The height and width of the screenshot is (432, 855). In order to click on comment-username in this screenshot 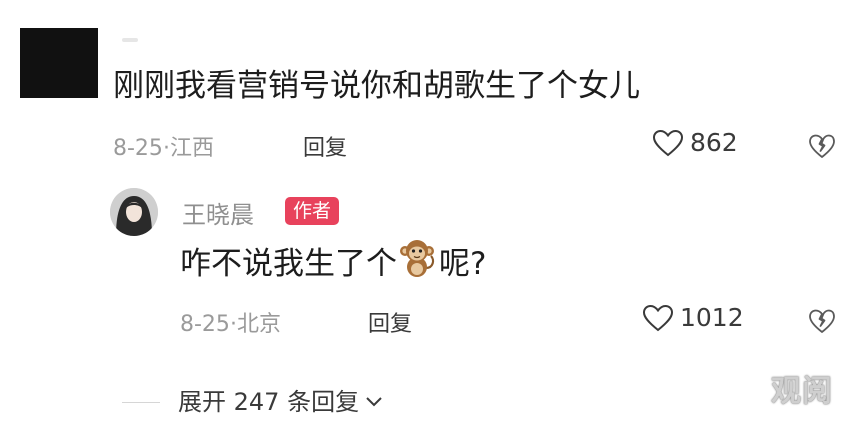, I will do `click(130, 40)`.